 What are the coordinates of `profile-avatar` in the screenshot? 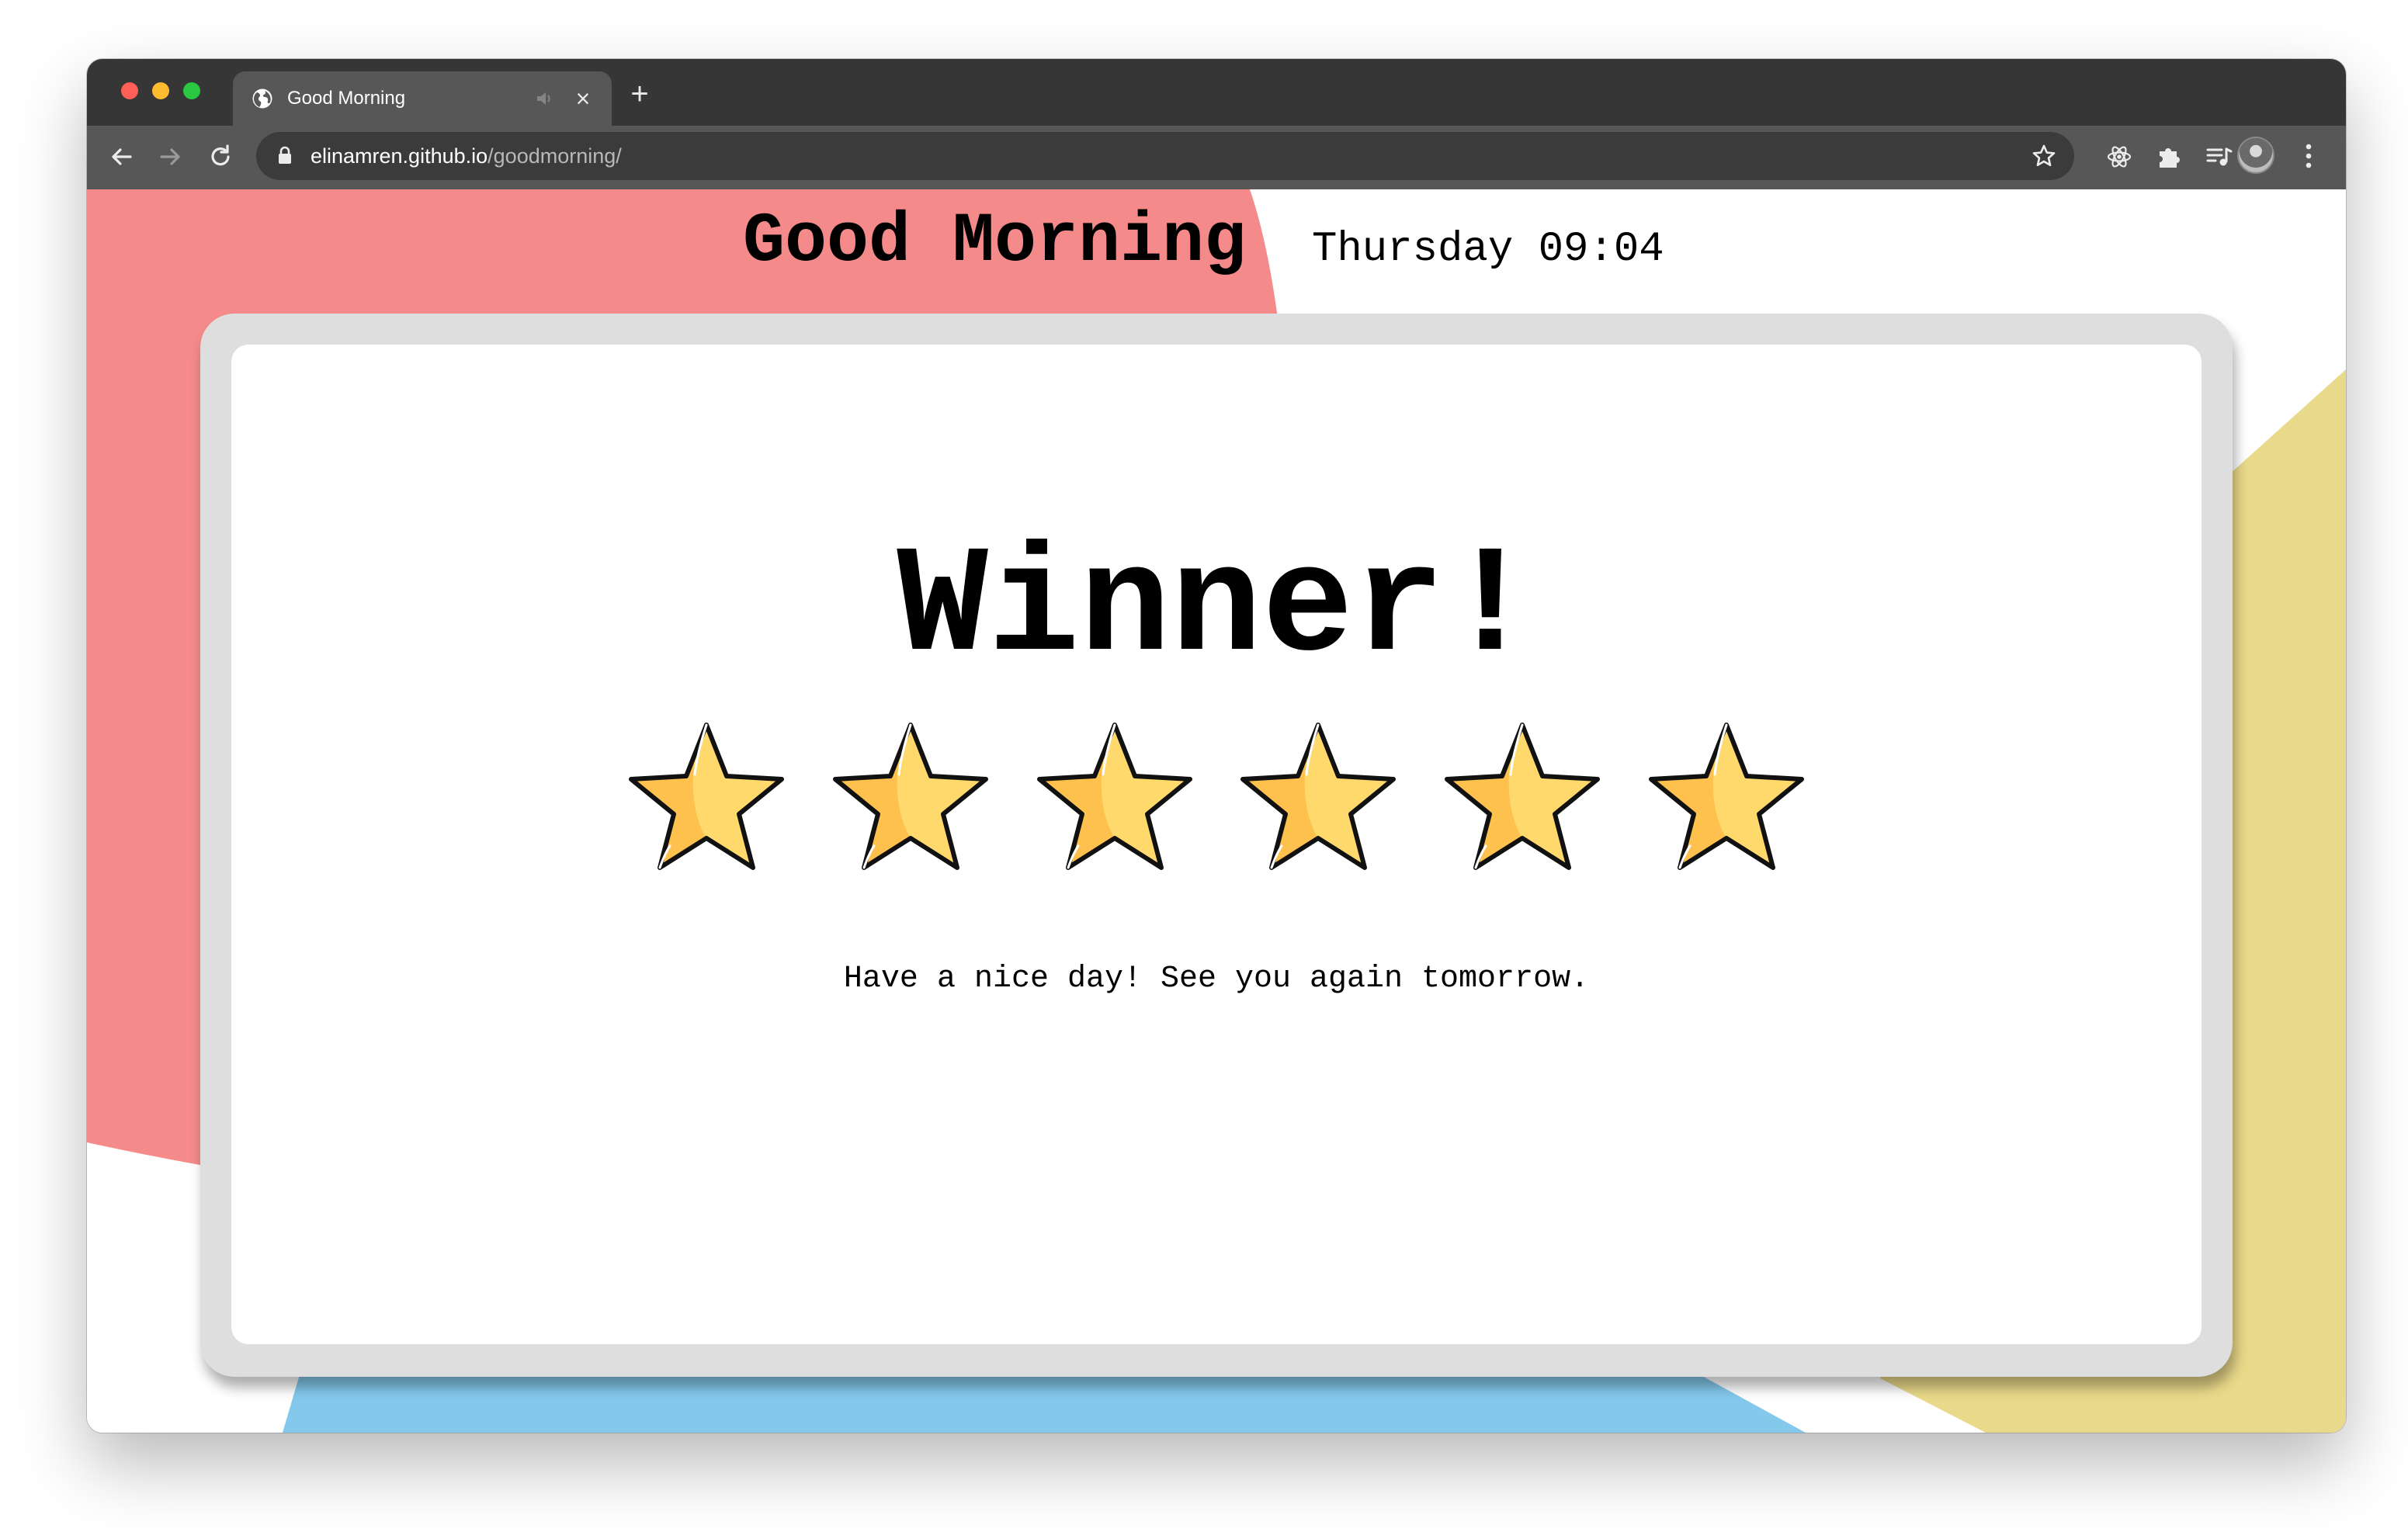 It's located at (2256, 155).